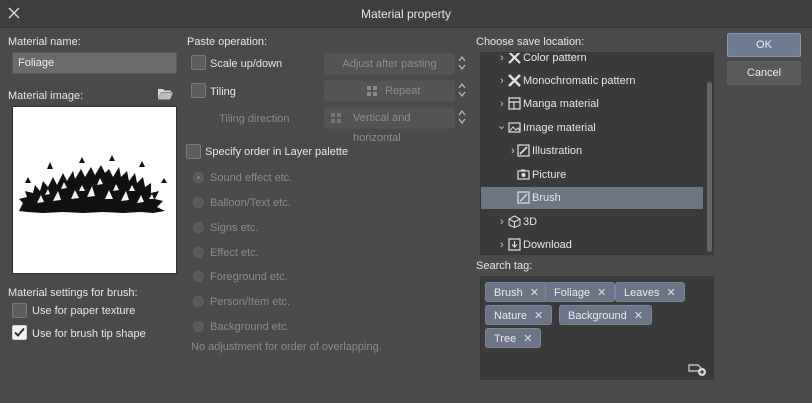 Image resolution: width=812 pixels, height=403 pixels. What do you see at coordinates (234, 228) in the screenshot?
I see `layer-option-label: Signs etc.` at bounding box center [234, 228].